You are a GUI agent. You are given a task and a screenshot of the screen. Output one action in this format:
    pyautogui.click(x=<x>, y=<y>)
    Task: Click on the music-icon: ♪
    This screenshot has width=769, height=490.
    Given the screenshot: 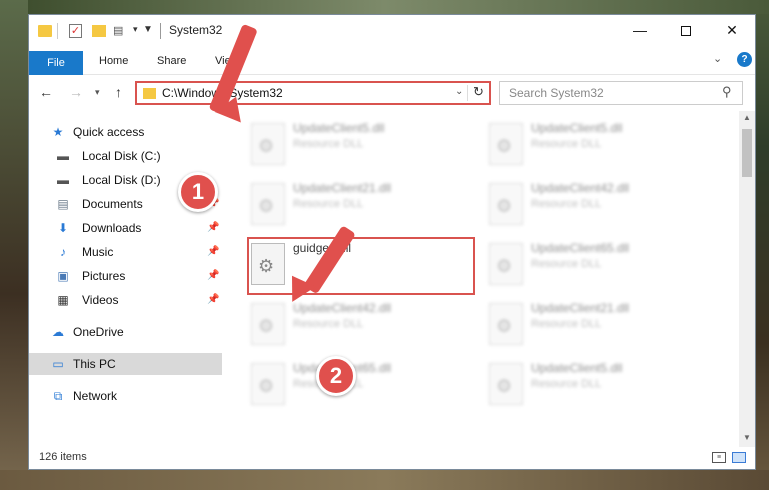 What is the action you would take?
    pyautogui.click(x=63, y=252)
    